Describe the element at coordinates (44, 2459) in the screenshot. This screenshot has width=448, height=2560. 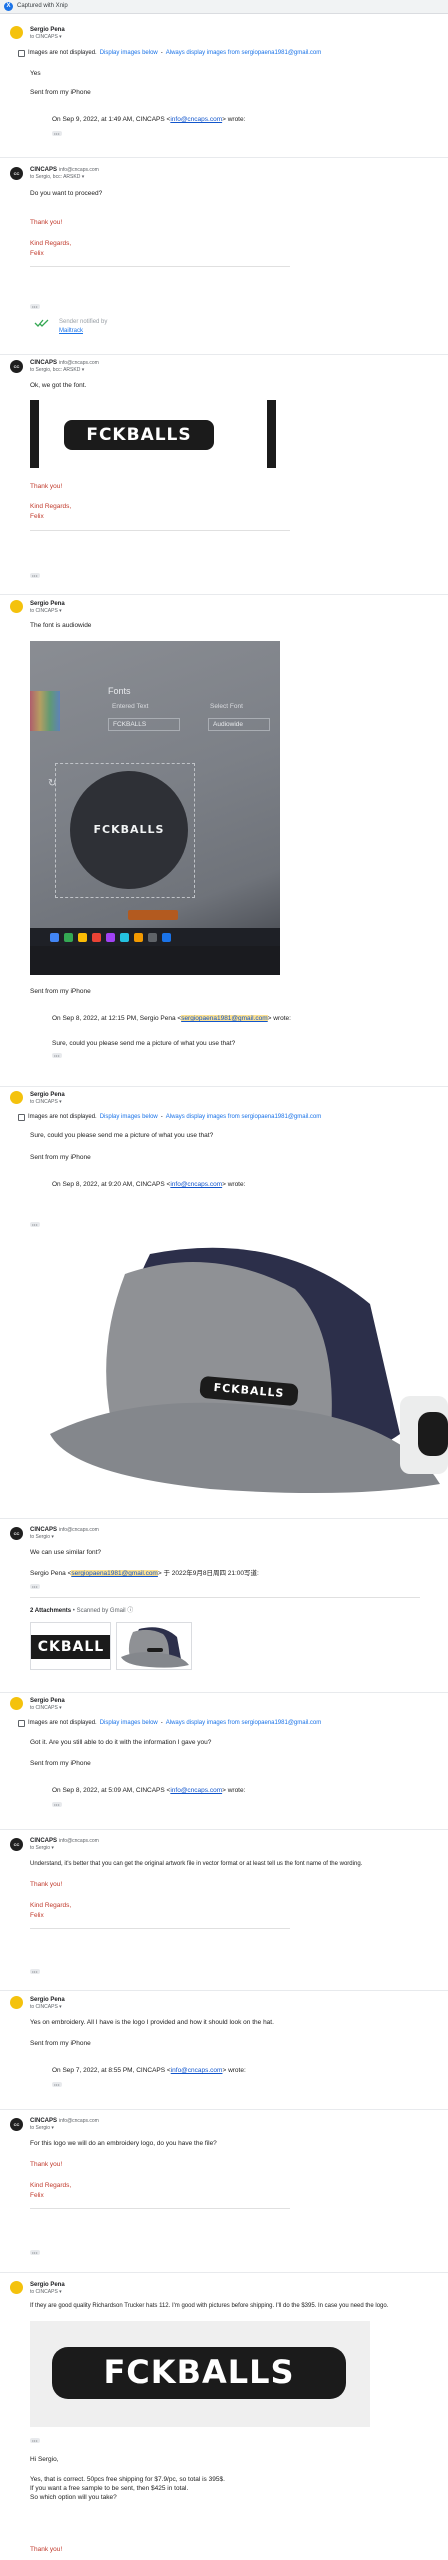
I see `quoted-greeting: Hi Sergio,` at that location.